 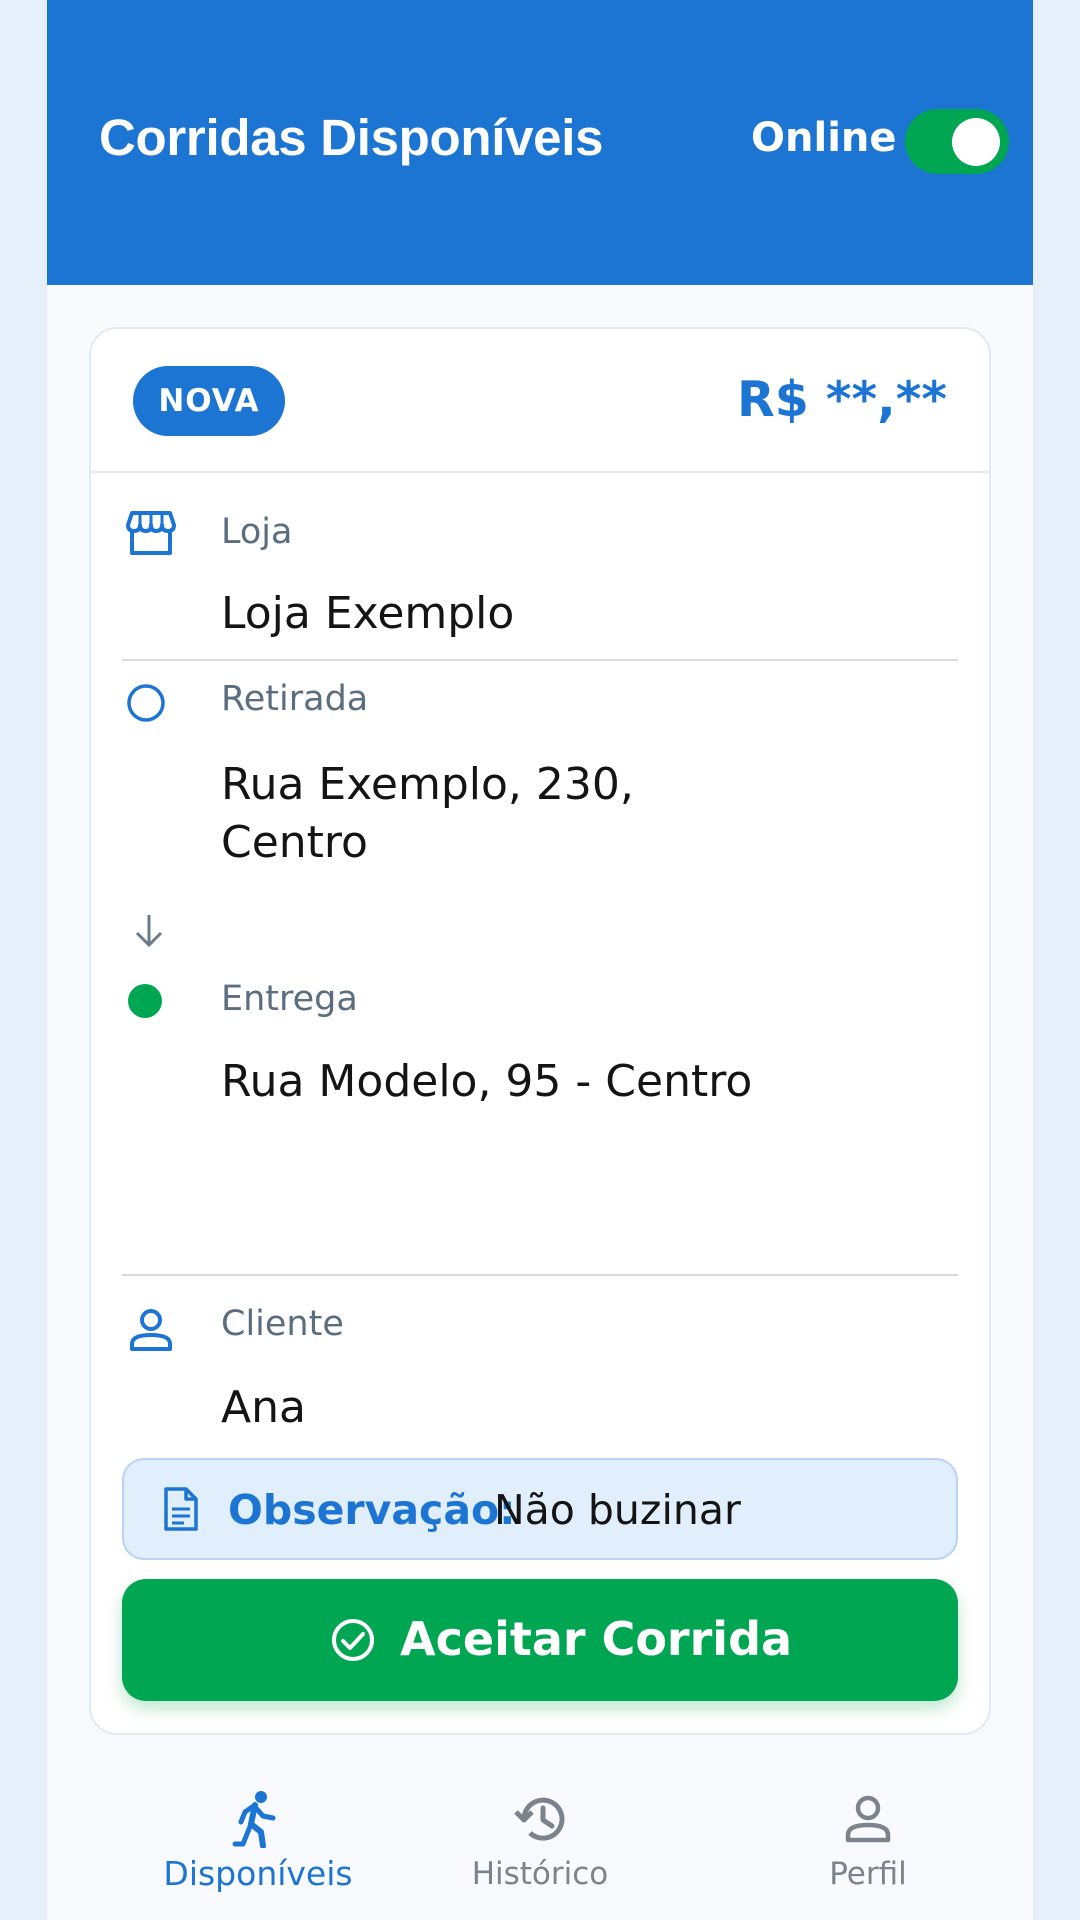 What do you see at coordinates (353, 1640) in the screenshot?
I see `check-circle-icon` at bounding box center [353, 1640].